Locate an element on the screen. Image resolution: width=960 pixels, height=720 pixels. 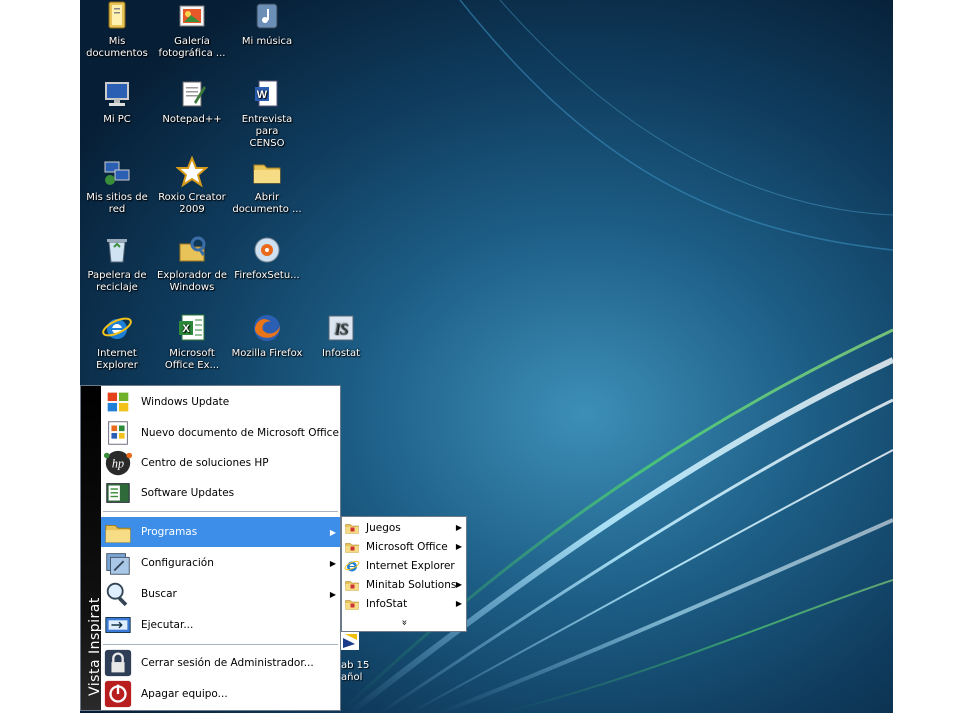
desktop-icon-label: Papelera de reciclaje is located at coordinates (117, 281).